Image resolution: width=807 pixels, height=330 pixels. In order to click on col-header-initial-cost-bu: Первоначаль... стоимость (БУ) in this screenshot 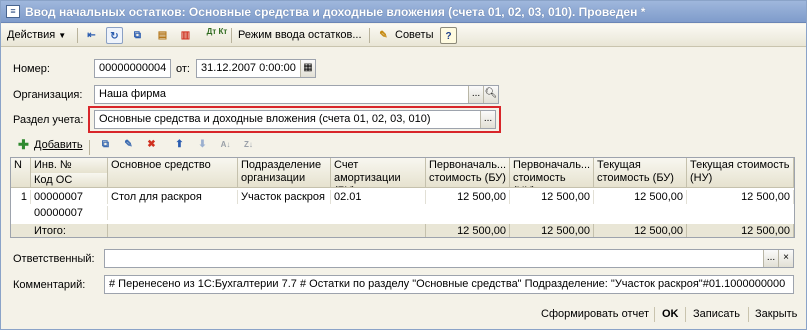, I will do `click(468, 173)`.